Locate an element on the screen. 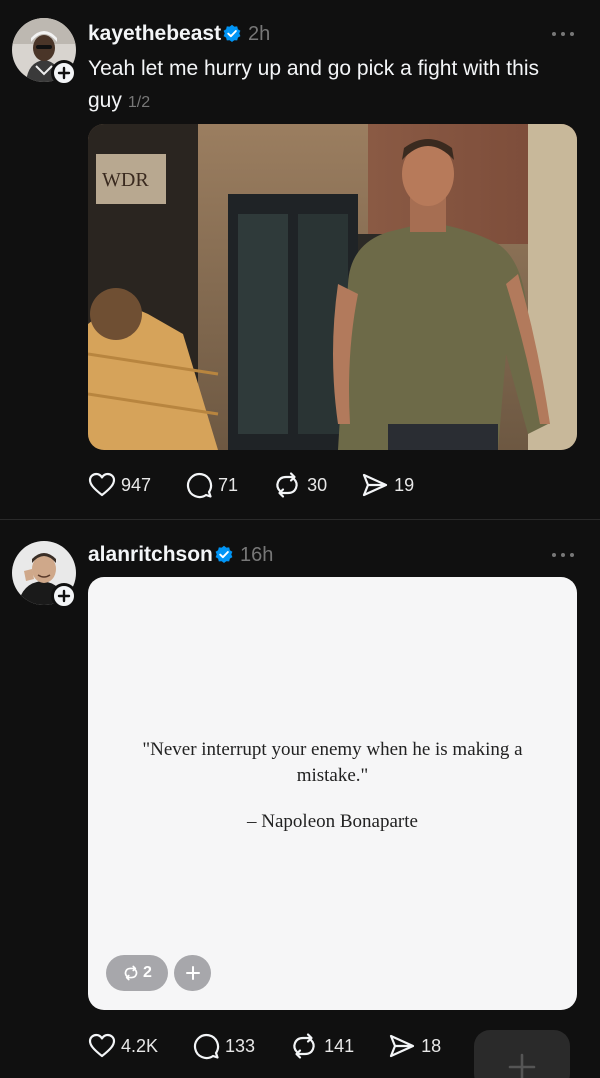  comment-count: 133 is located at coordinates (240, 1045).